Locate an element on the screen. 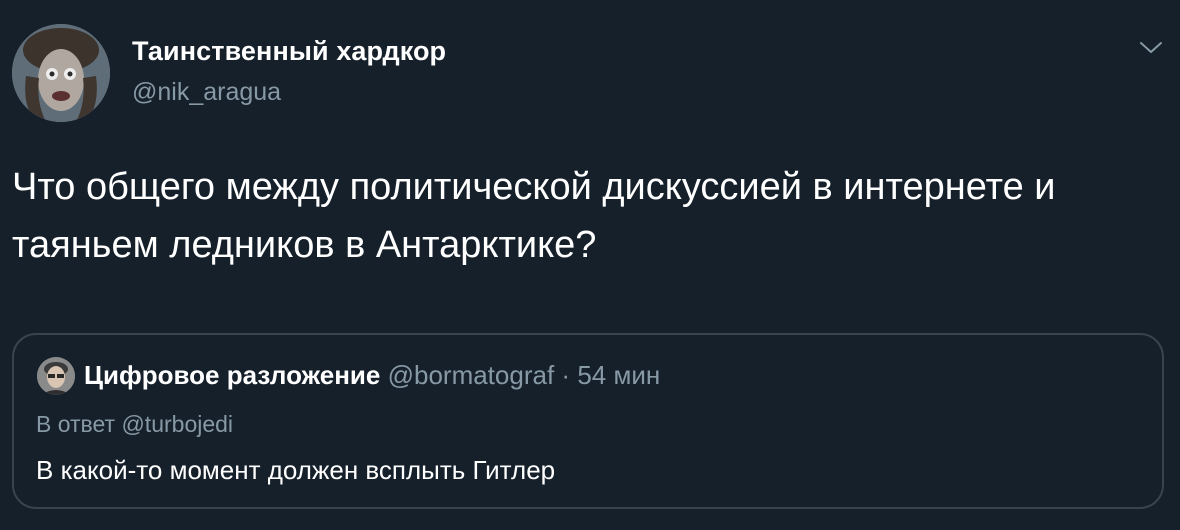 The height and width of the screenshot is (530, 1180). reply-to-line: В ответ @turbojedi is located at coordinates (135, 424).